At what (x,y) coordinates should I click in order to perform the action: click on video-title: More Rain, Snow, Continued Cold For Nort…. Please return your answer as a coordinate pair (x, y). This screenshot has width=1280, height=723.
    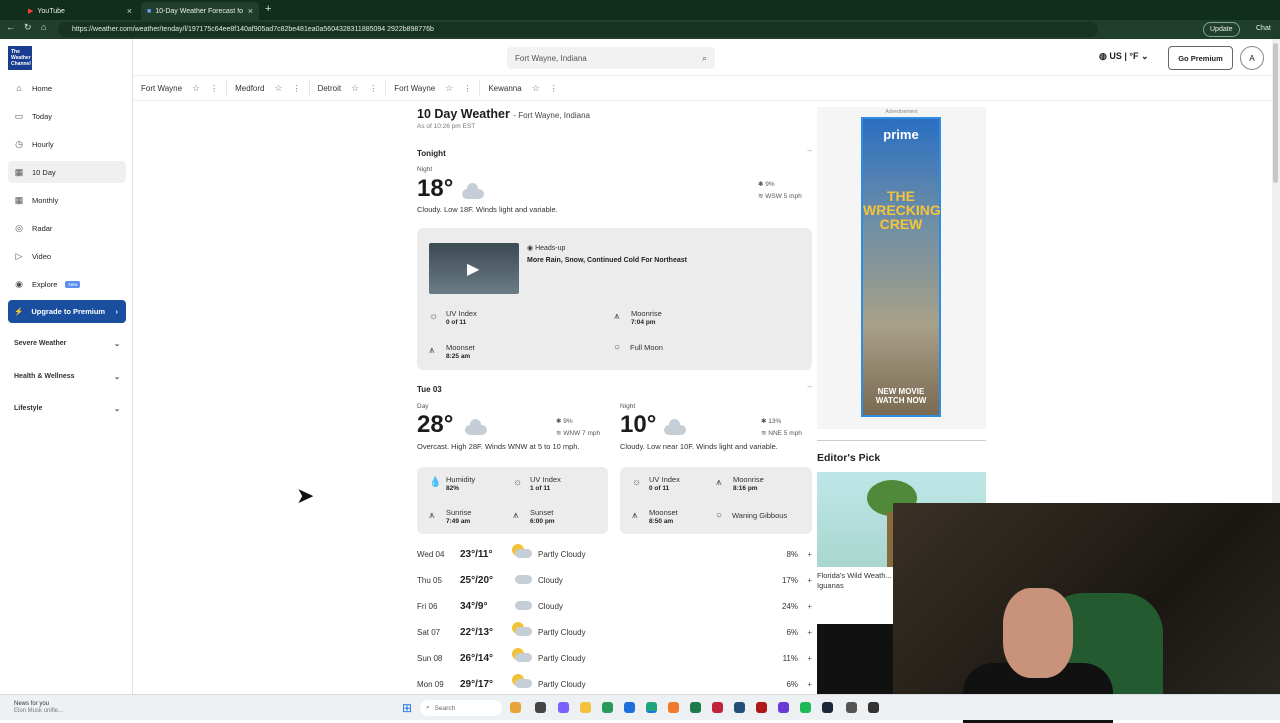
    Looking at the image, I should click on (662, 260).